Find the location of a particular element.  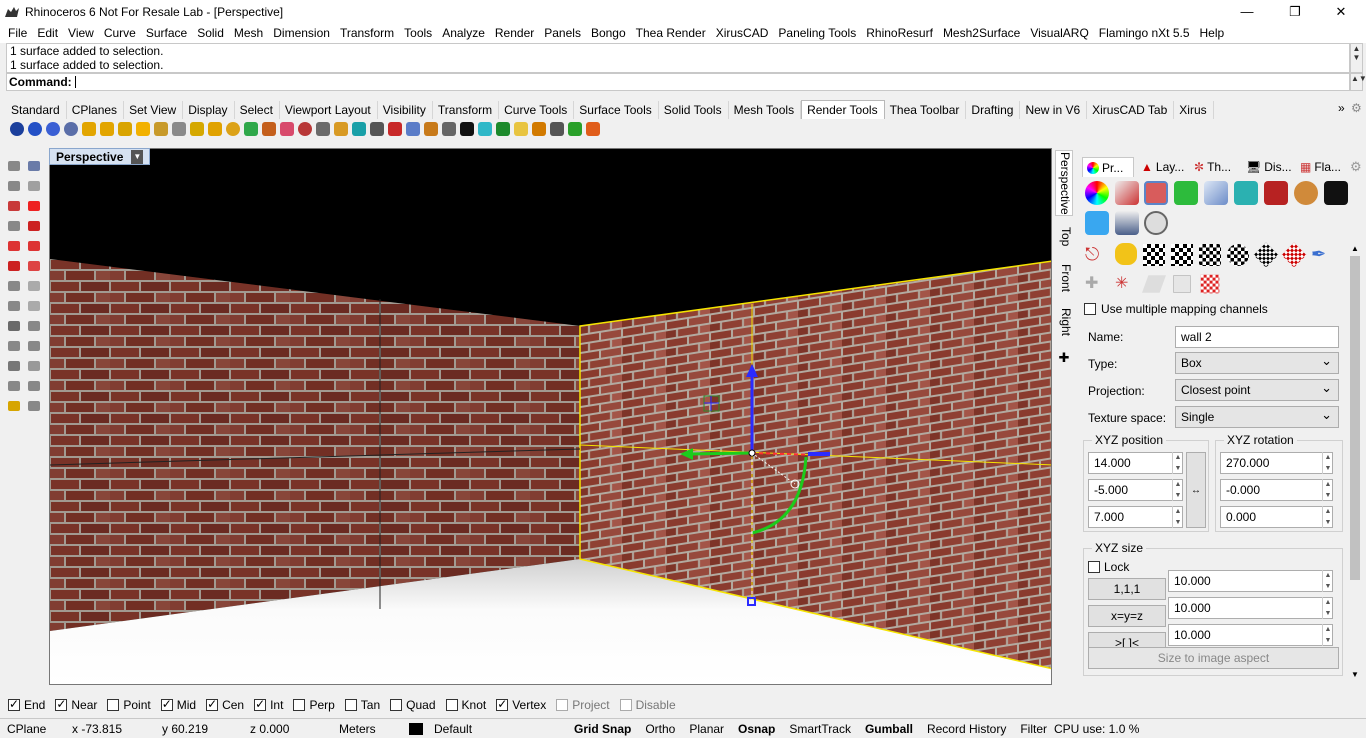

status-grid-snap: Grid Snap is located at coordinates (602, 729).